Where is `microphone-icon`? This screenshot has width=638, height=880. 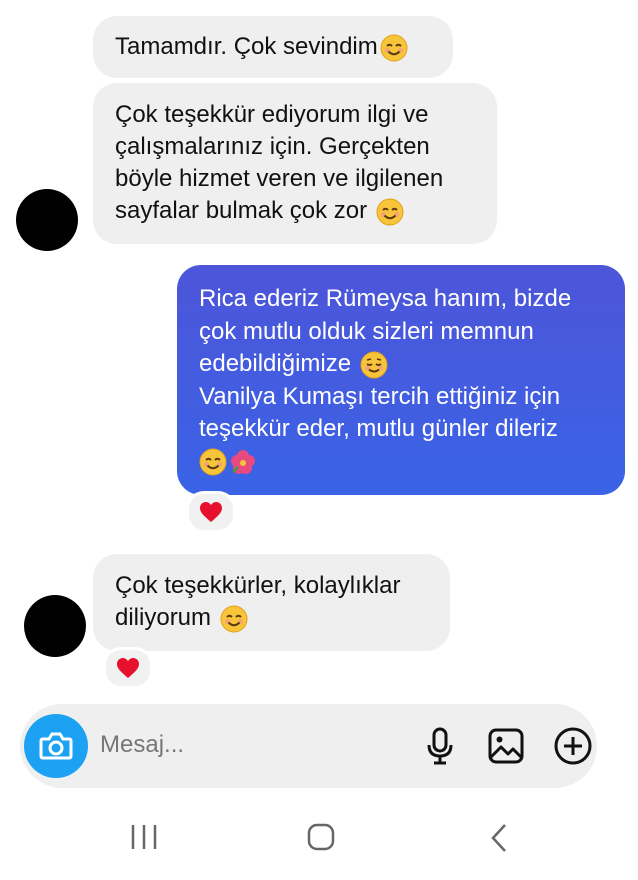 microphone-icon is located at coordinates (440, 746).